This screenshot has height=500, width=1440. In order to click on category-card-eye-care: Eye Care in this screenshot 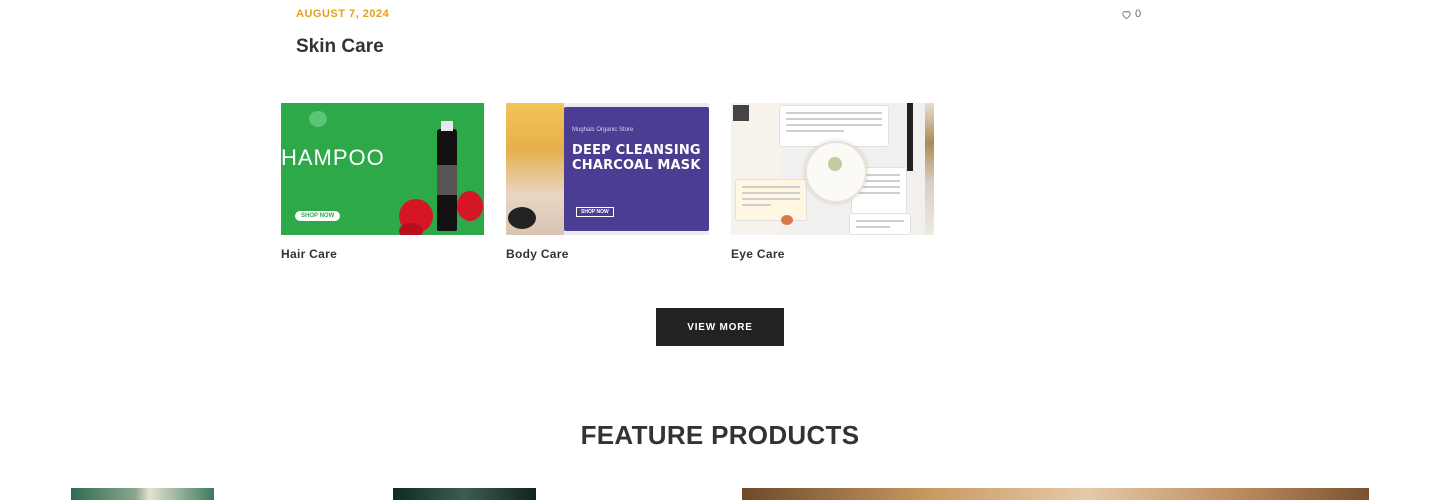, I will do `click(832, 182)`.